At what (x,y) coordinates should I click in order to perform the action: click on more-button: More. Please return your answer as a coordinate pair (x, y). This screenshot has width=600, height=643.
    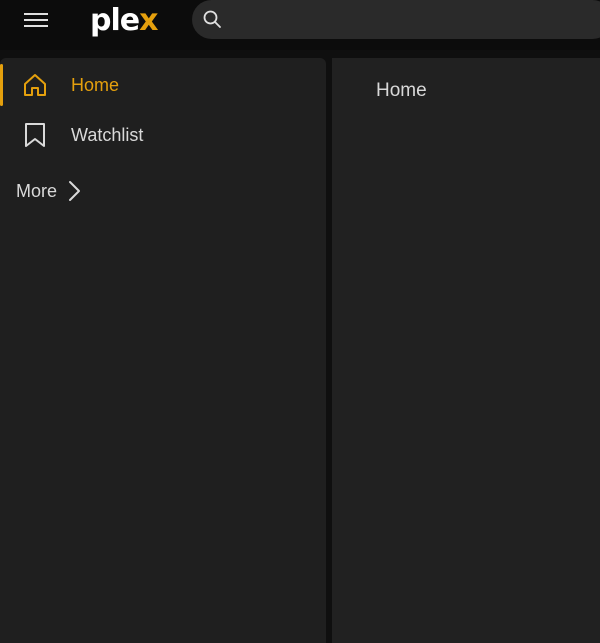
    Looking at the image, I should click on (49, 191).